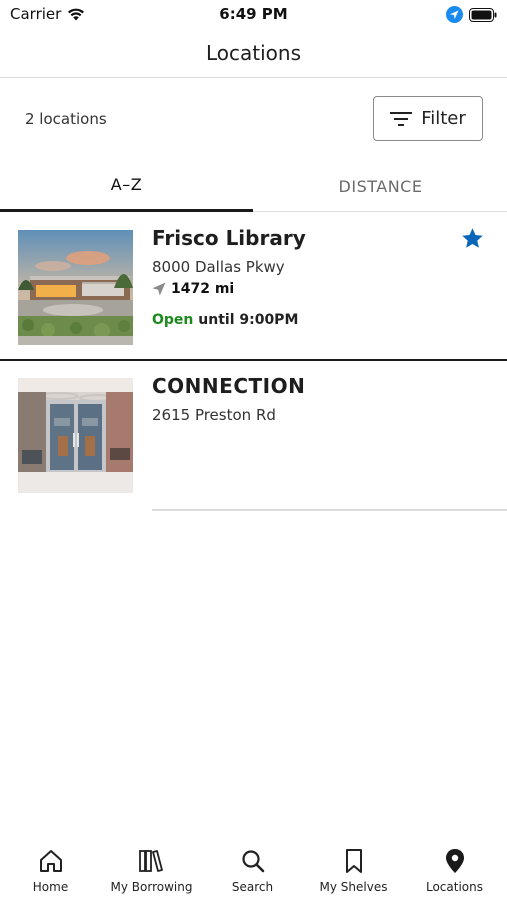 Image resolution: width=507 pixels, height=900 pixels. I want to click on list-divider, so click(329, 510).